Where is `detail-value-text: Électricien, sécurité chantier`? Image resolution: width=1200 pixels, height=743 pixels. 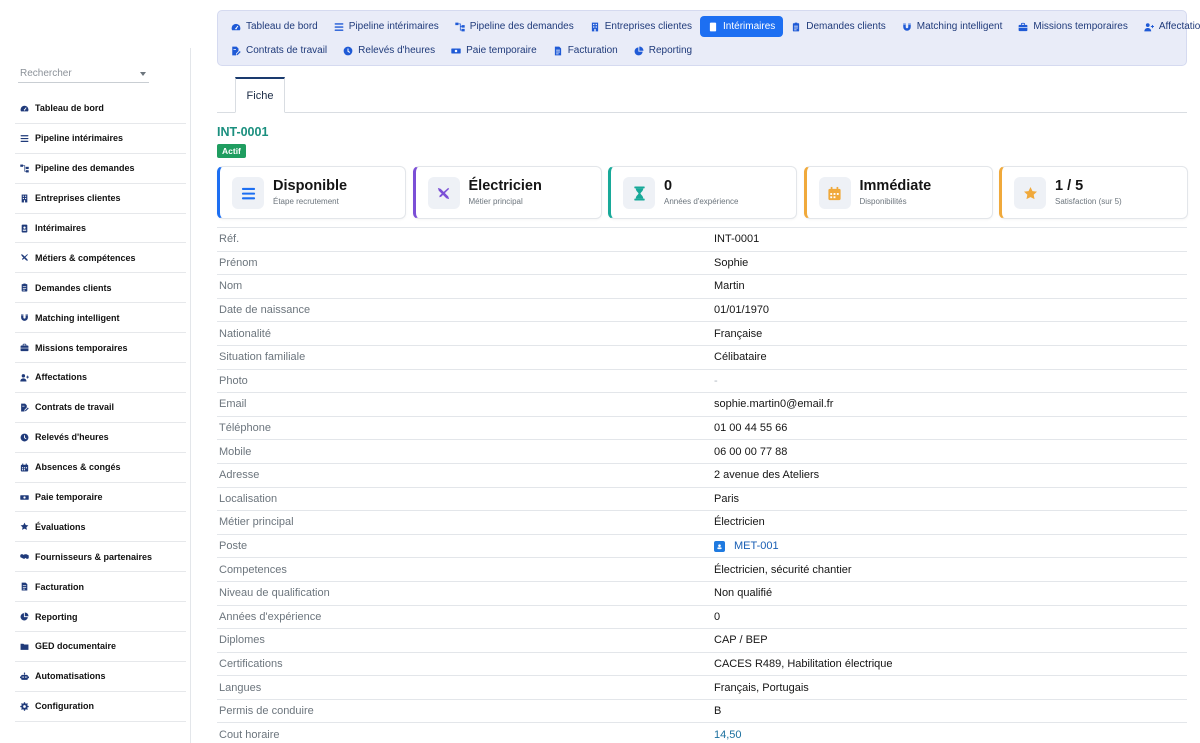
detail-value-text: Électricien, sécurité chantier is located at coordinates (783, 569).